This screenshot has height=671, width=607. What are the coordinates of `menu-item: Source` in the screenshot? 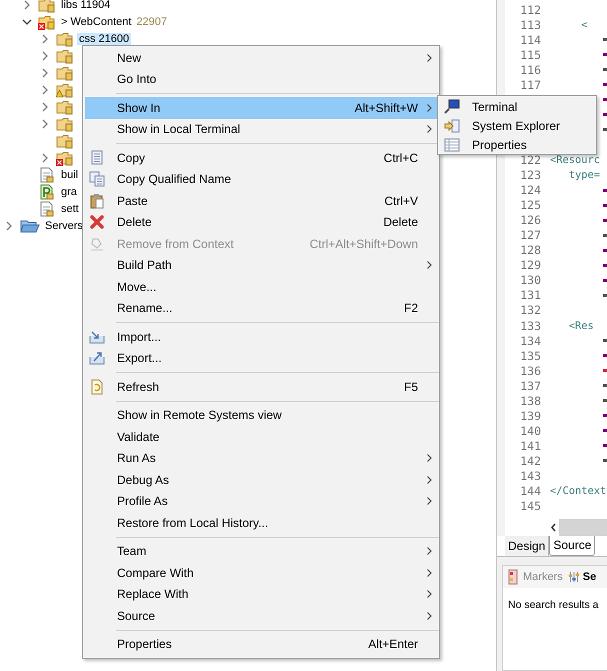 It's located at (262, 615).